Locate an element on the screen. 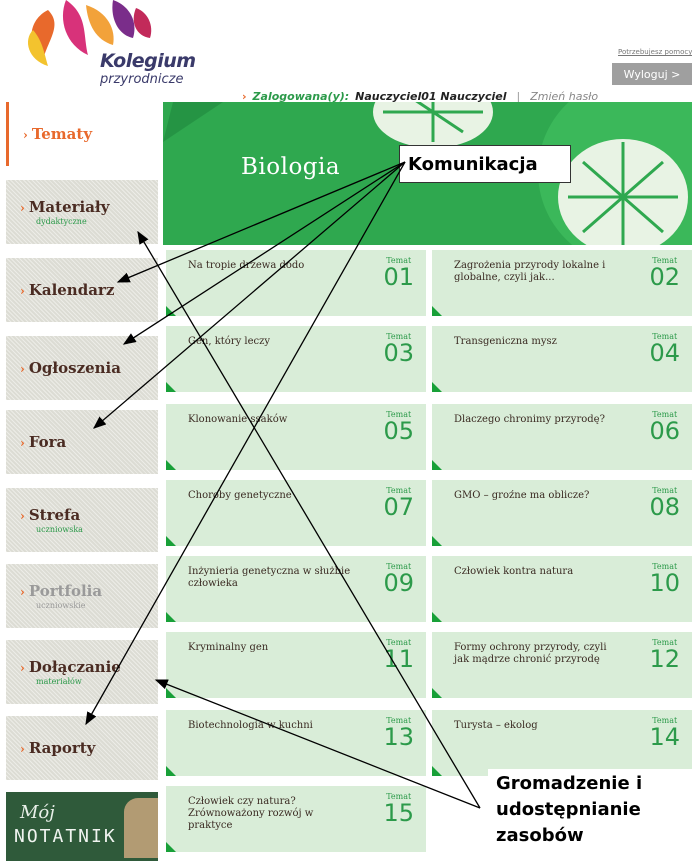  subject-title: Biologia is located at coordinates (291, 167).